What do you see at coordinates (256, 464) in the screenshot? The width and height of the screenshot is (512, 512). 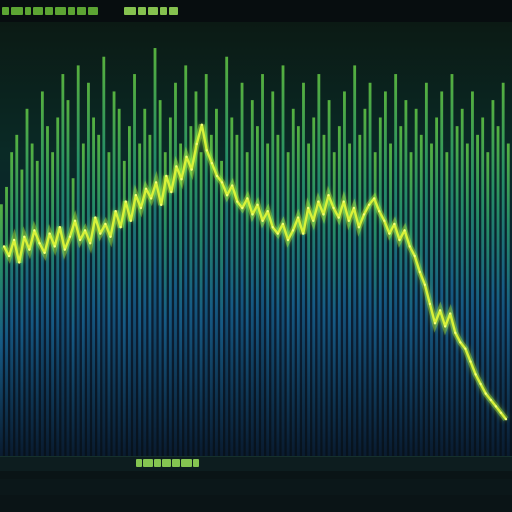 I see `timeline-track` at bounding box center [256, 464].